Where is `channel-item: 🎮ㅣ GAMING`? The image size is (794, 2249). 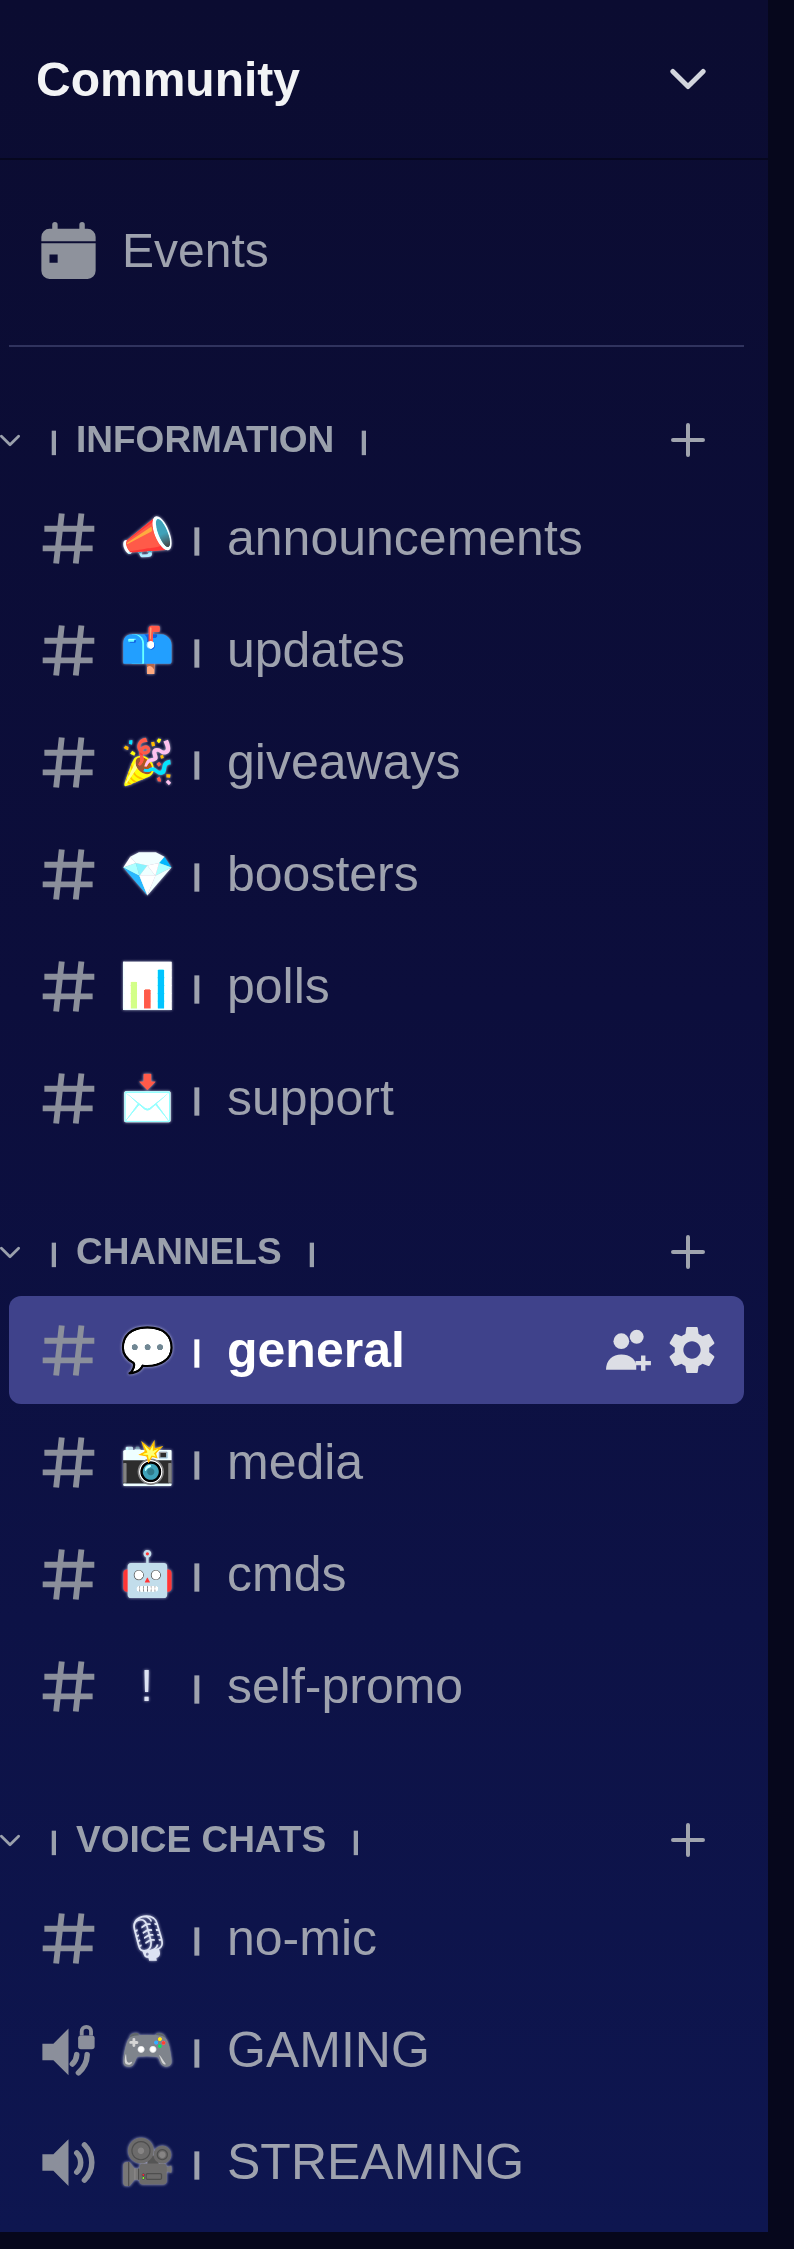
channel-item: 🎮ㅣ GAMING is located at coordinates (235, 2050).